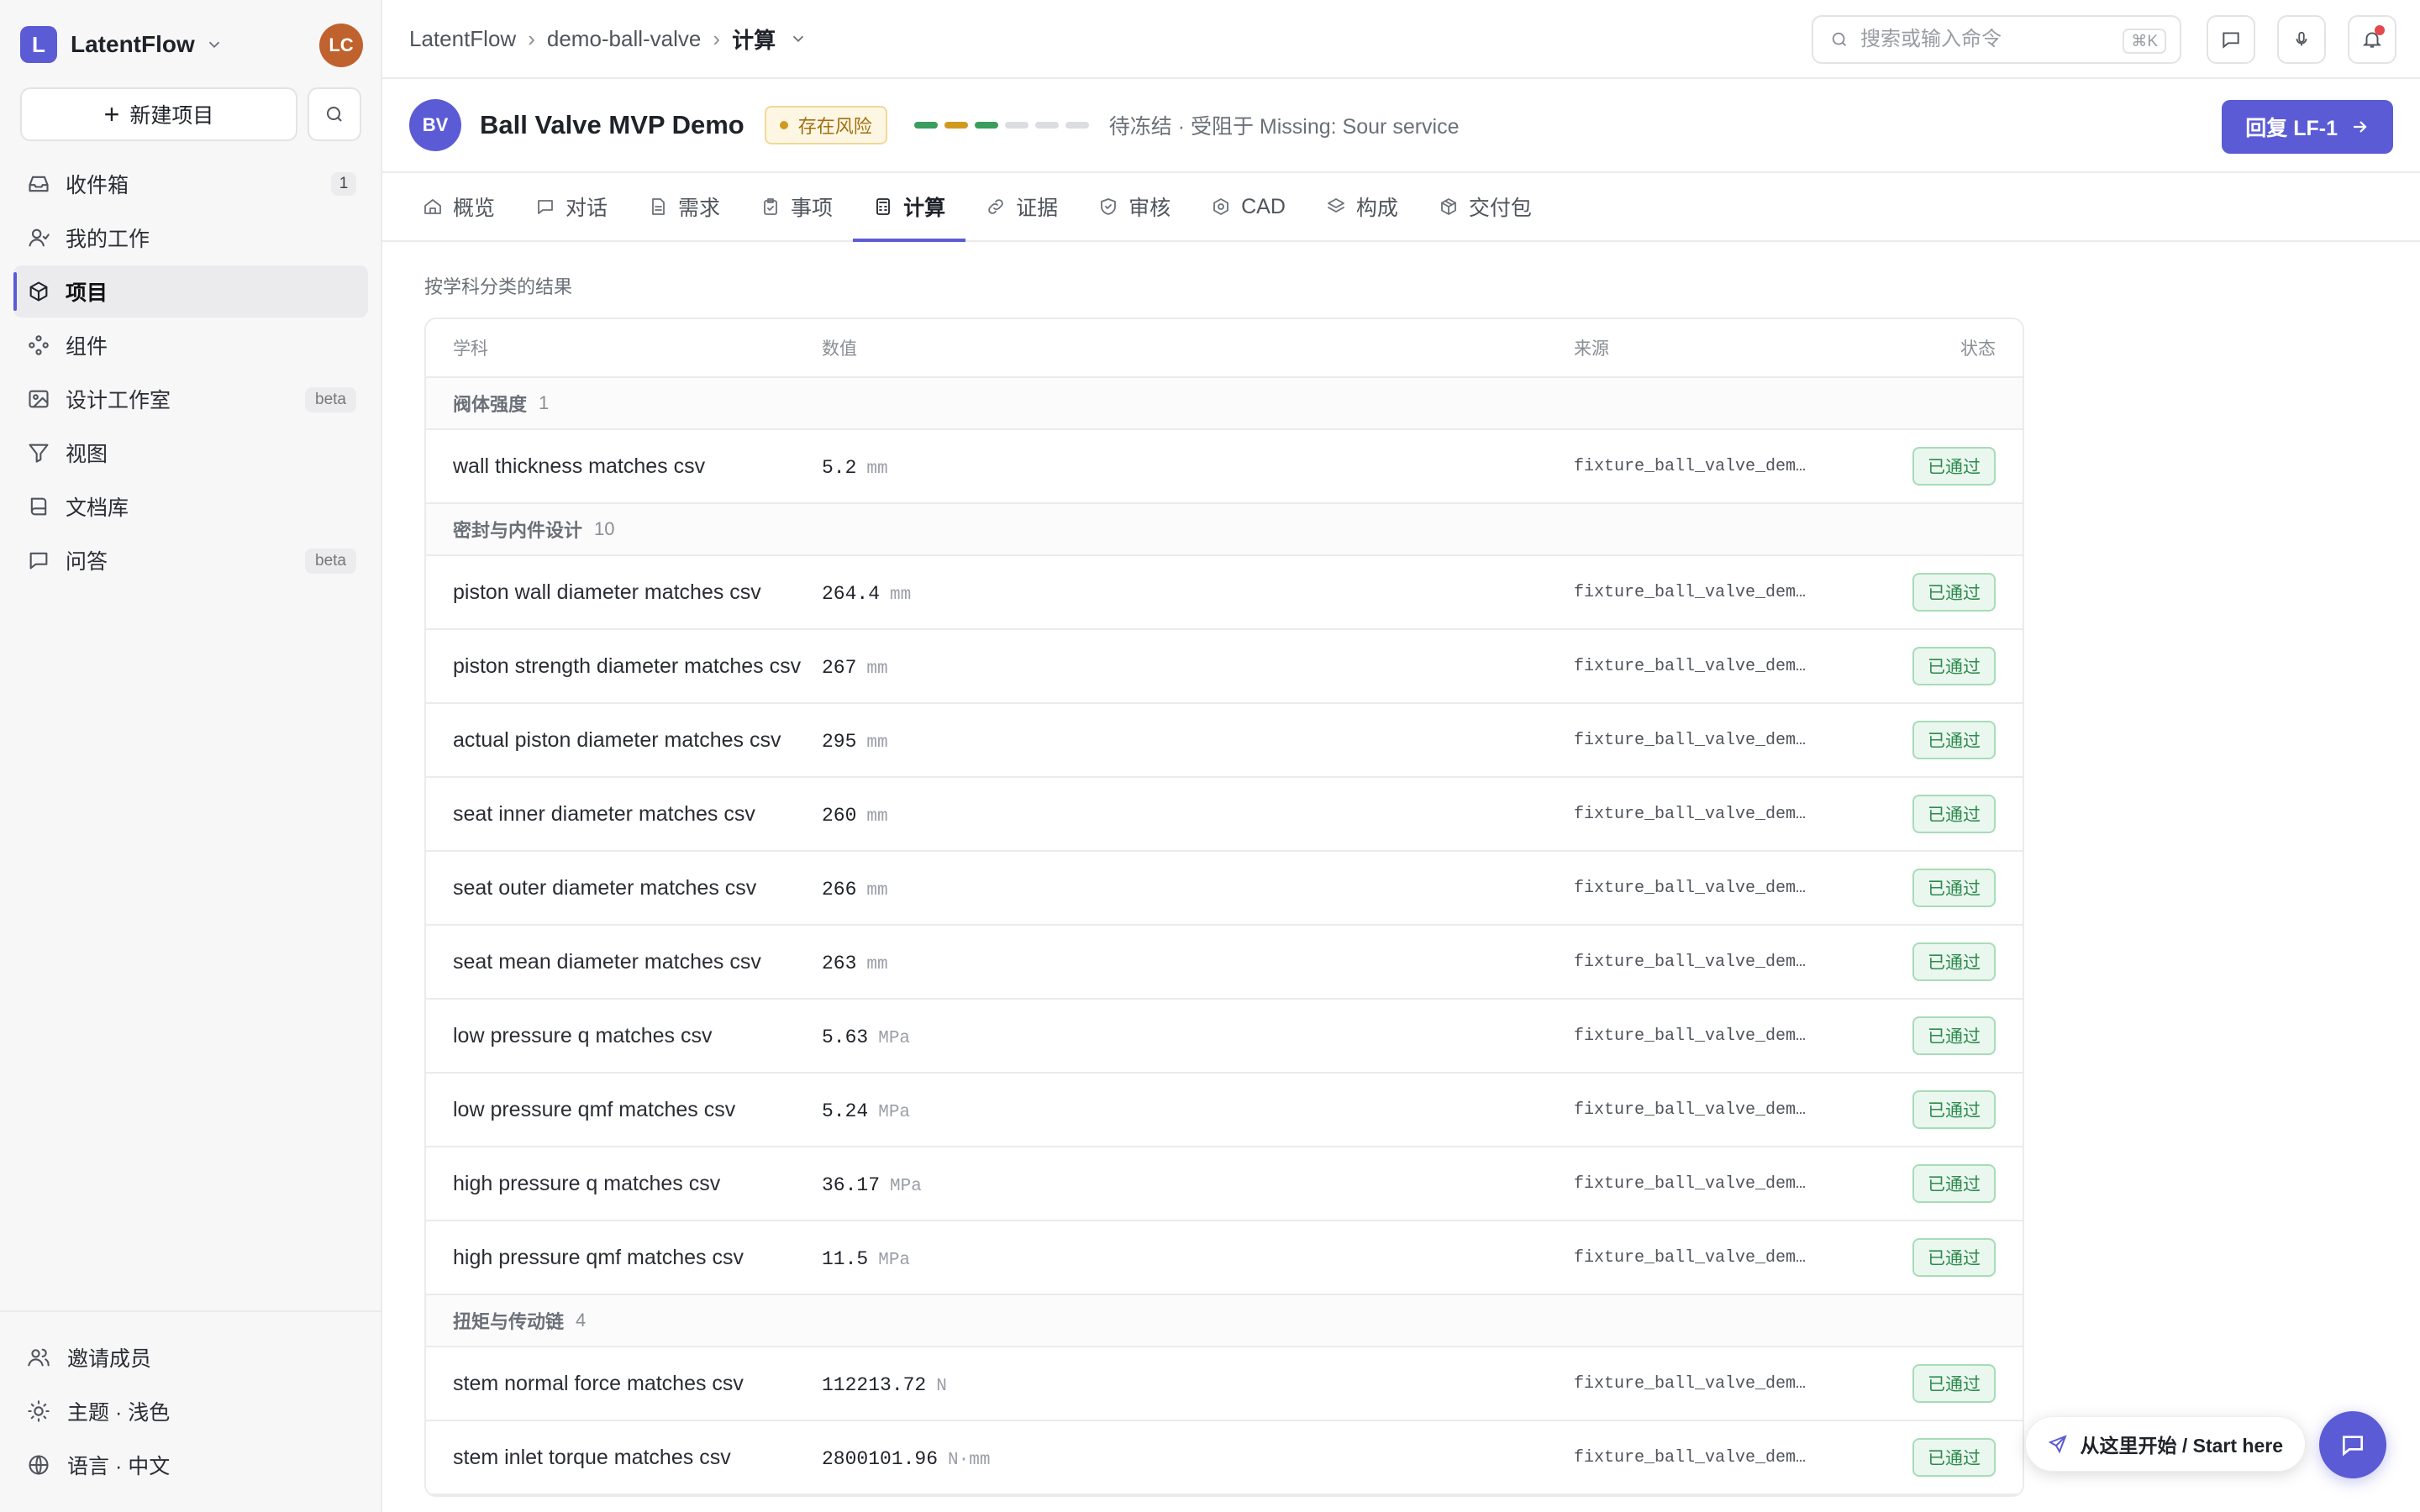 The width and height of the screenshot is (2420, 1512). What do you see at coordinates (1839, 39) in the screenshot?
I see `search-icon` at bounding box center [1839, 39].